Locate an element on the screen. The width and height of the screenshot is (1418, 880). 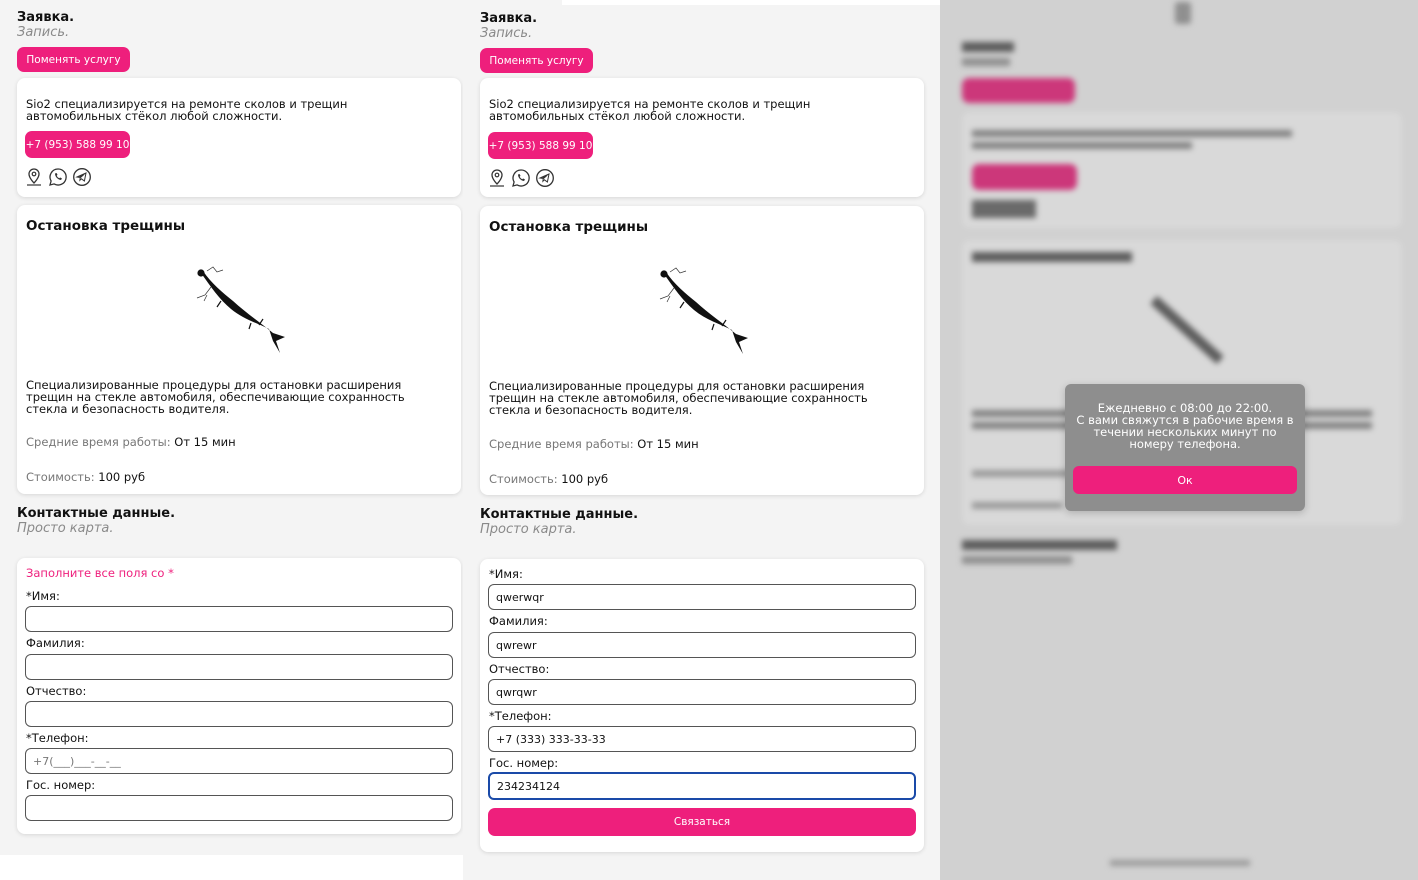
required-warning: Заполните все поля со * is located at coordinates (100, 573).